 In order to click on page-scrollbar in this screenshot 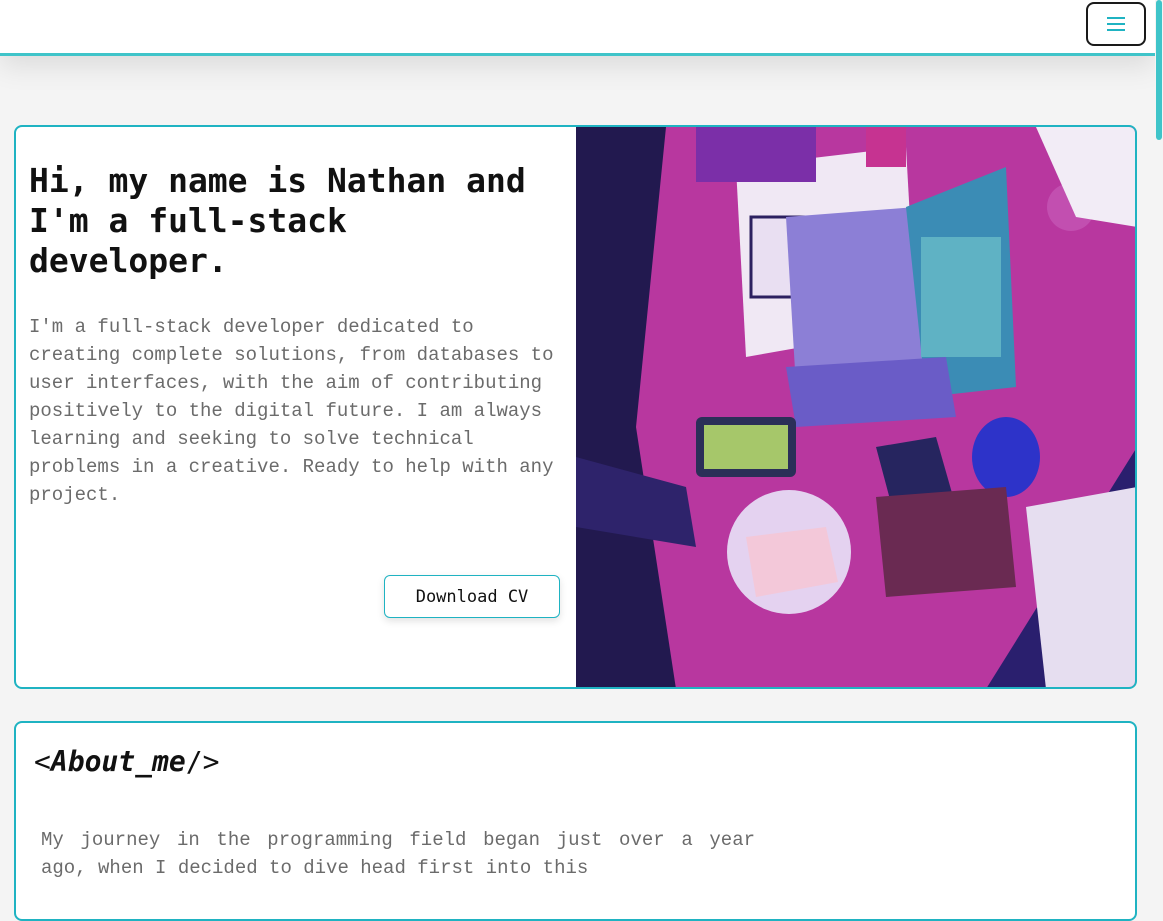, I will do `click(1159, 441)`.